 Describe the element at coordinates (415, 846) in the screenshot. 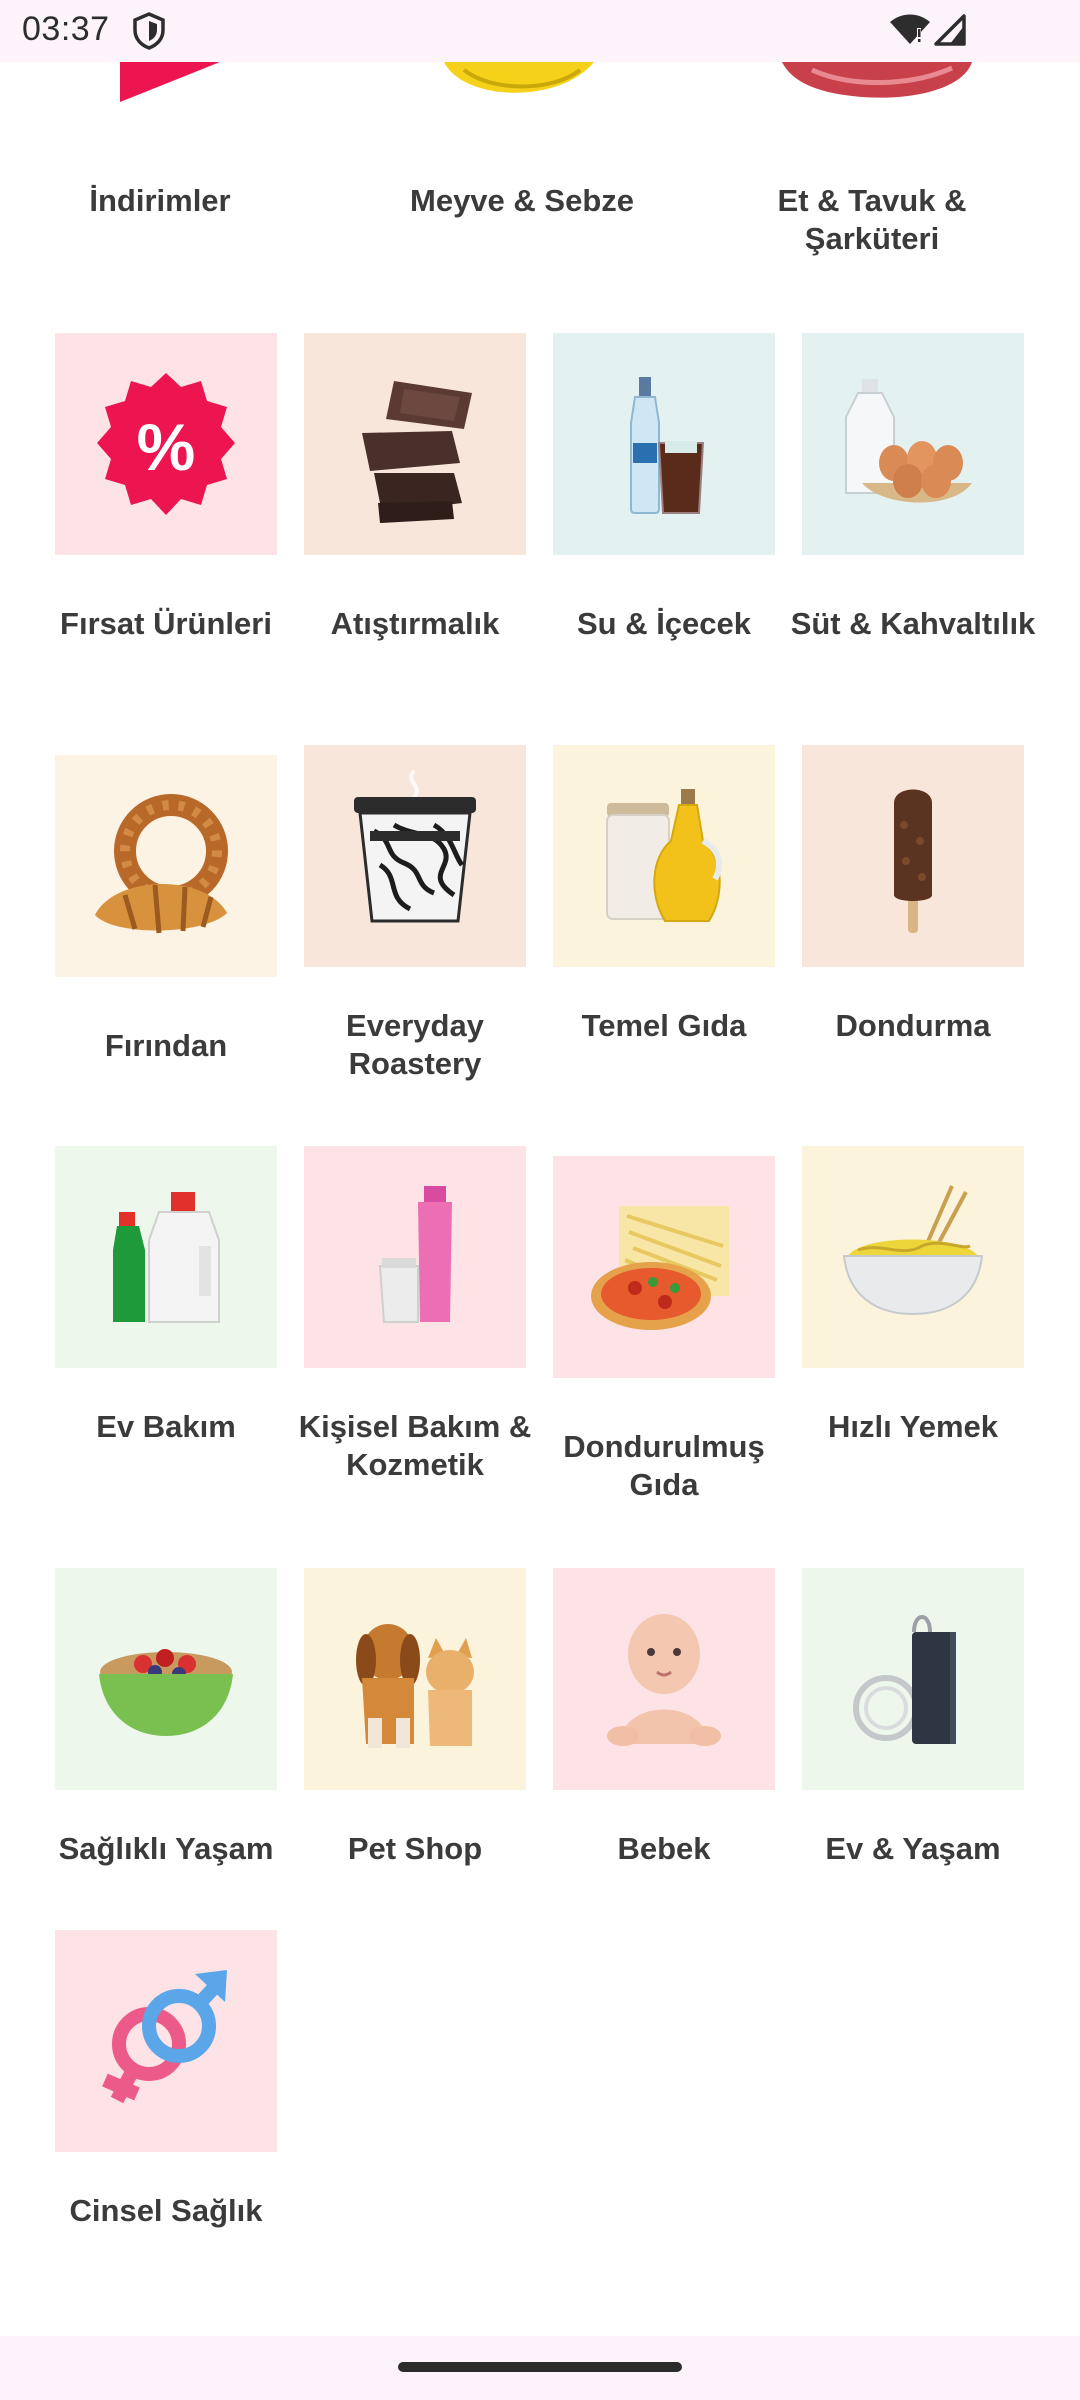

I see `coffee-cup-icon` at that location.